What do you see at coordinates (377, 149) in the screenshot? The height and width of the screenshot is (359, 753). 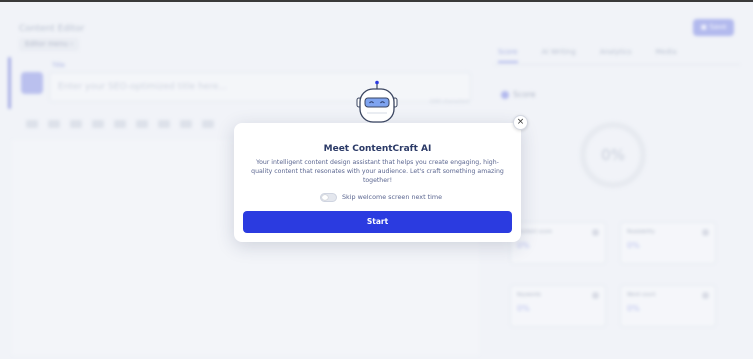 I see `modal-title: Meet ContentCraft AI` at bounding box center [377, 149].